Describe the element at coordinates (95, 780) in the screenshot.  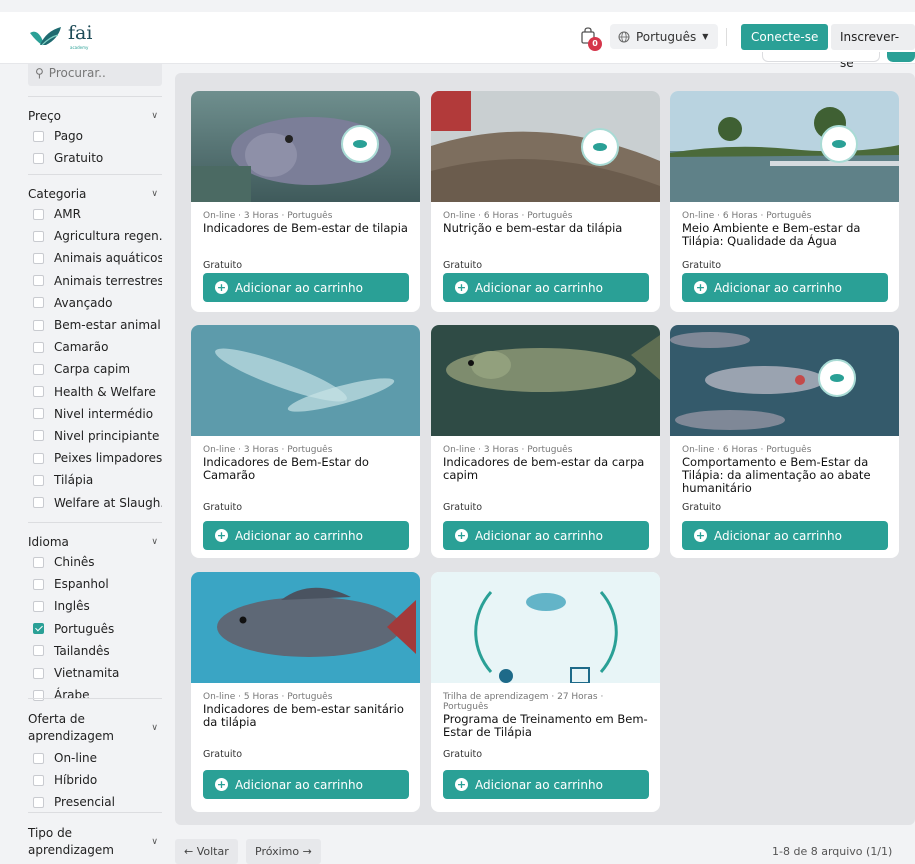
I see `filter-option: Híbrido` at that location.